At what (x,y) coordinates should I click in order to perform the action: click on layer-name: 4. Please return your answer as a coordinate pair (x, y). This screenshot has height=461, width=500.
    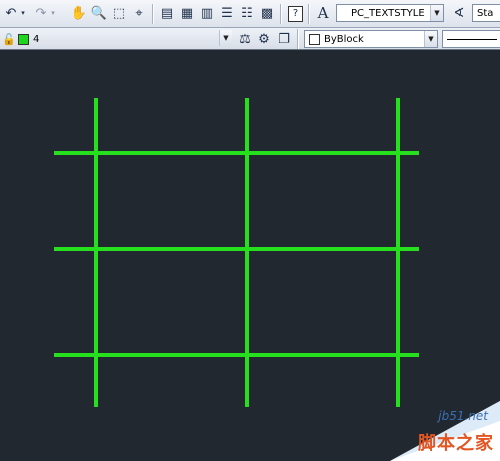
    Looking at the image, I should click on (36, 39).